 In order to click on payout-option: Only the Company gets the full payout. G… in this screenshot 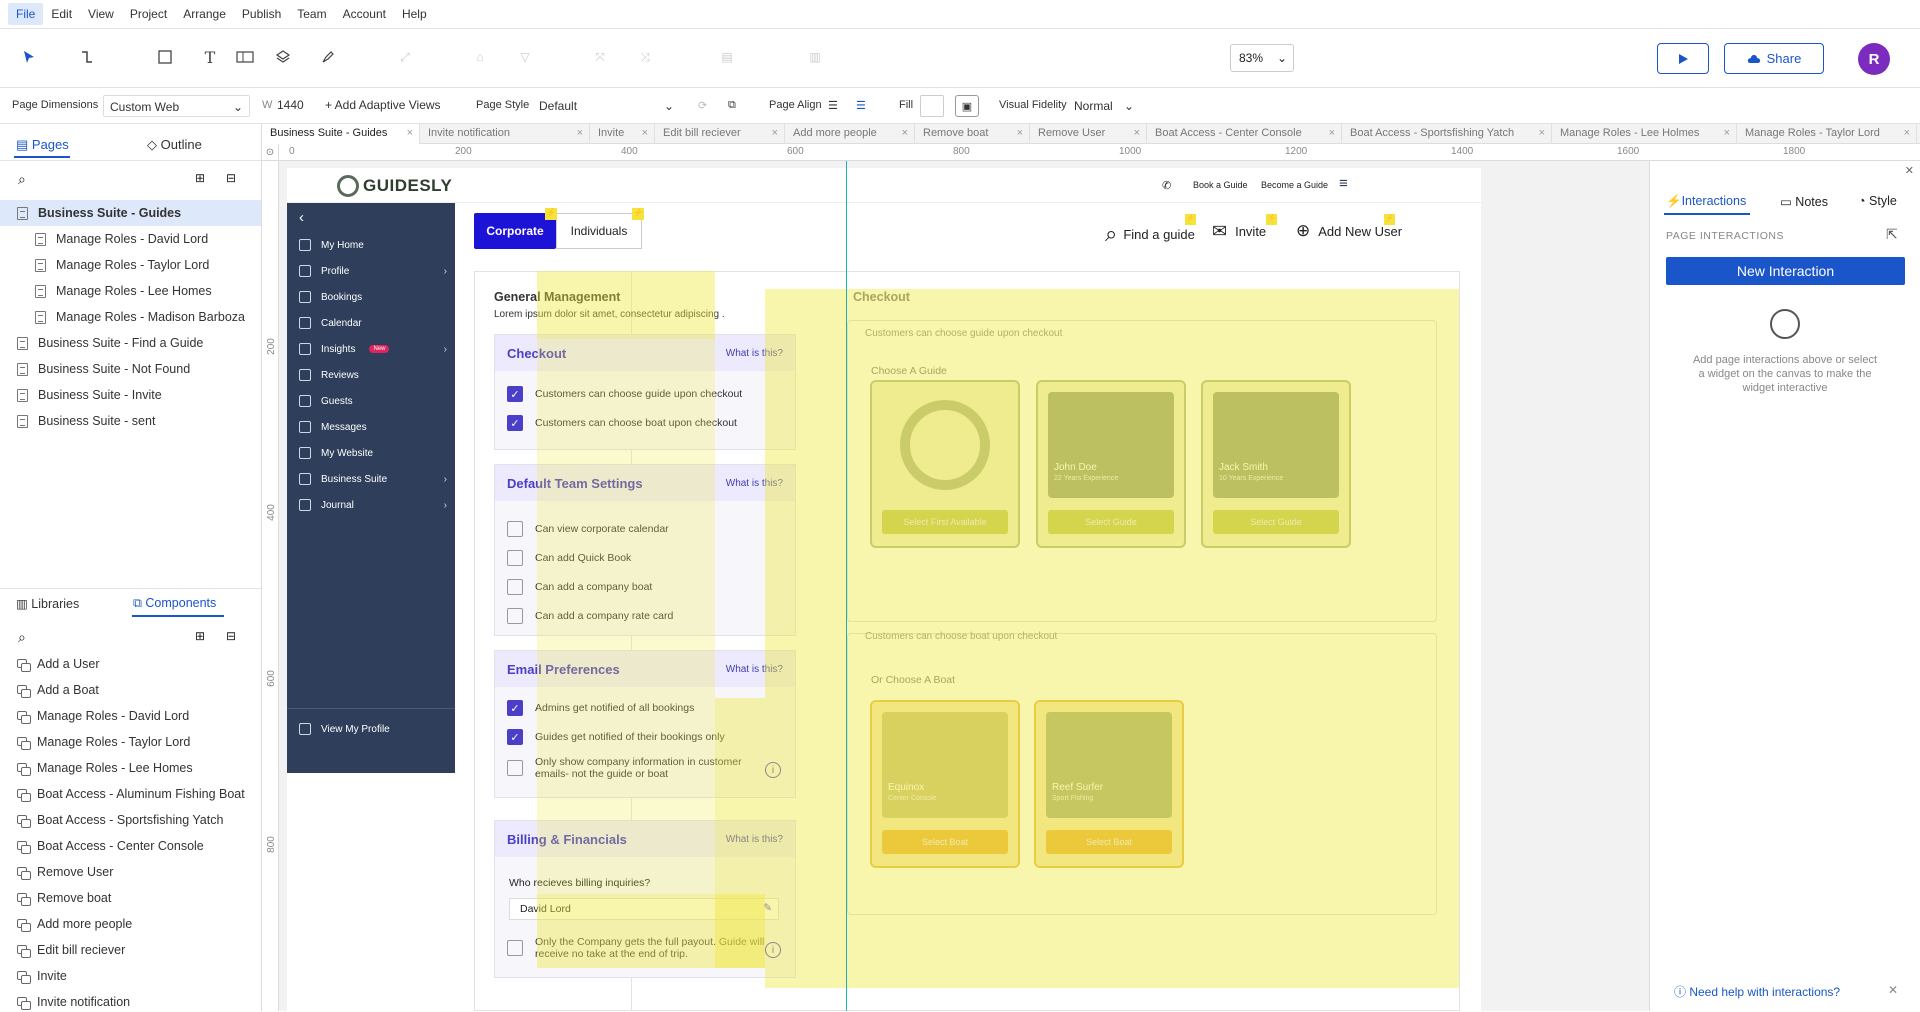, I will do `click(637, 948)`.